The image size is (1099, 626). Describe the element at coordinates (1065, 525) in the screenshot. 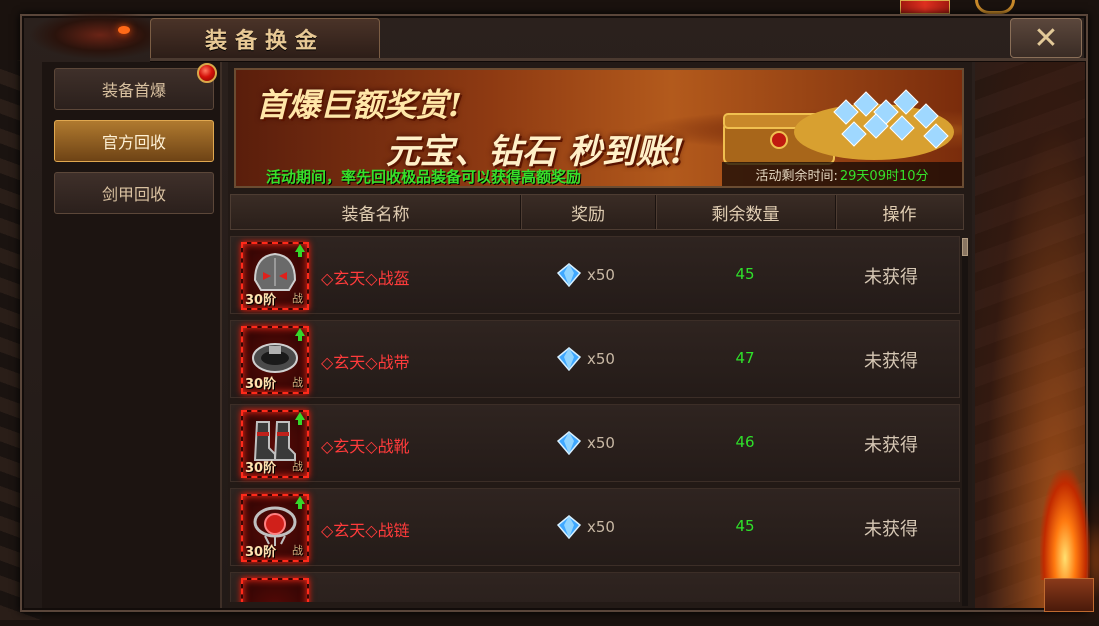

I see `fire-icon` at that location.